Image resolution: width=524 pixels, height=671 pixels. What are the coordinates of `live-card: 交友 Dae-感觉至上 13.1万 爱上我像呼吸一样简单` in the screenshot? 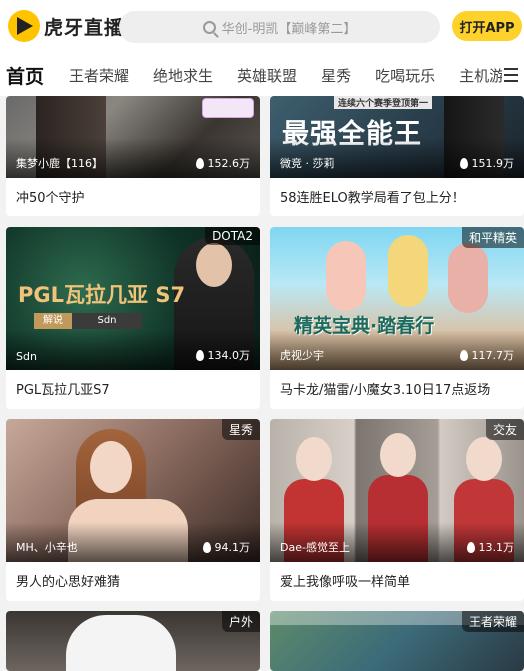 It's located at (397, 510).